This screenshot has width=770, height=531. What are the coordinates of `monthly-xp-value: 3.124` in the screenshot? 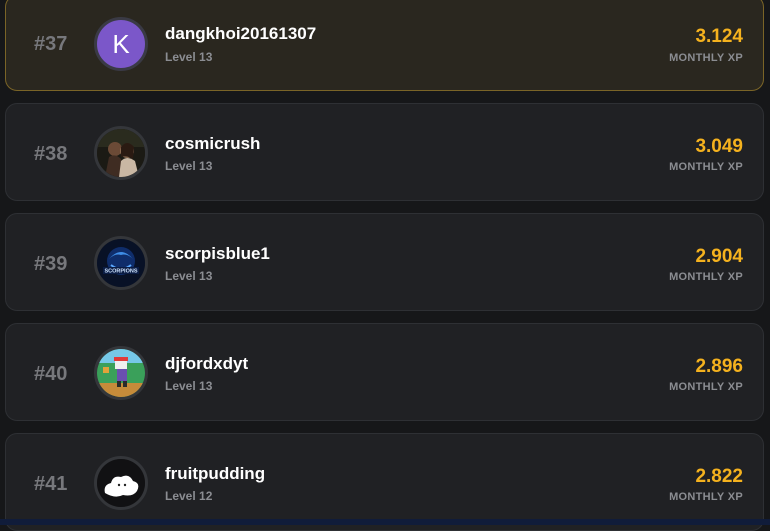 It's located at (719, 36).